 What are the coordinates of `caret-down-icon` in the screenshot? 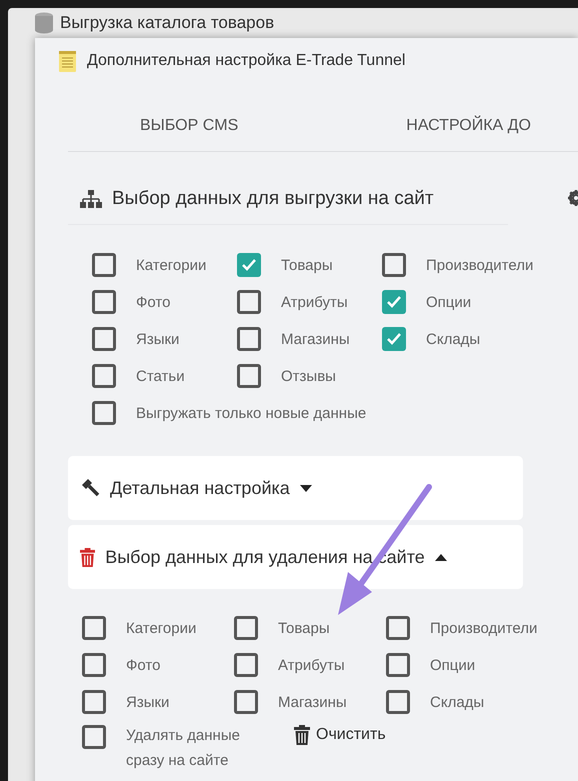 It's located at (306, 488).